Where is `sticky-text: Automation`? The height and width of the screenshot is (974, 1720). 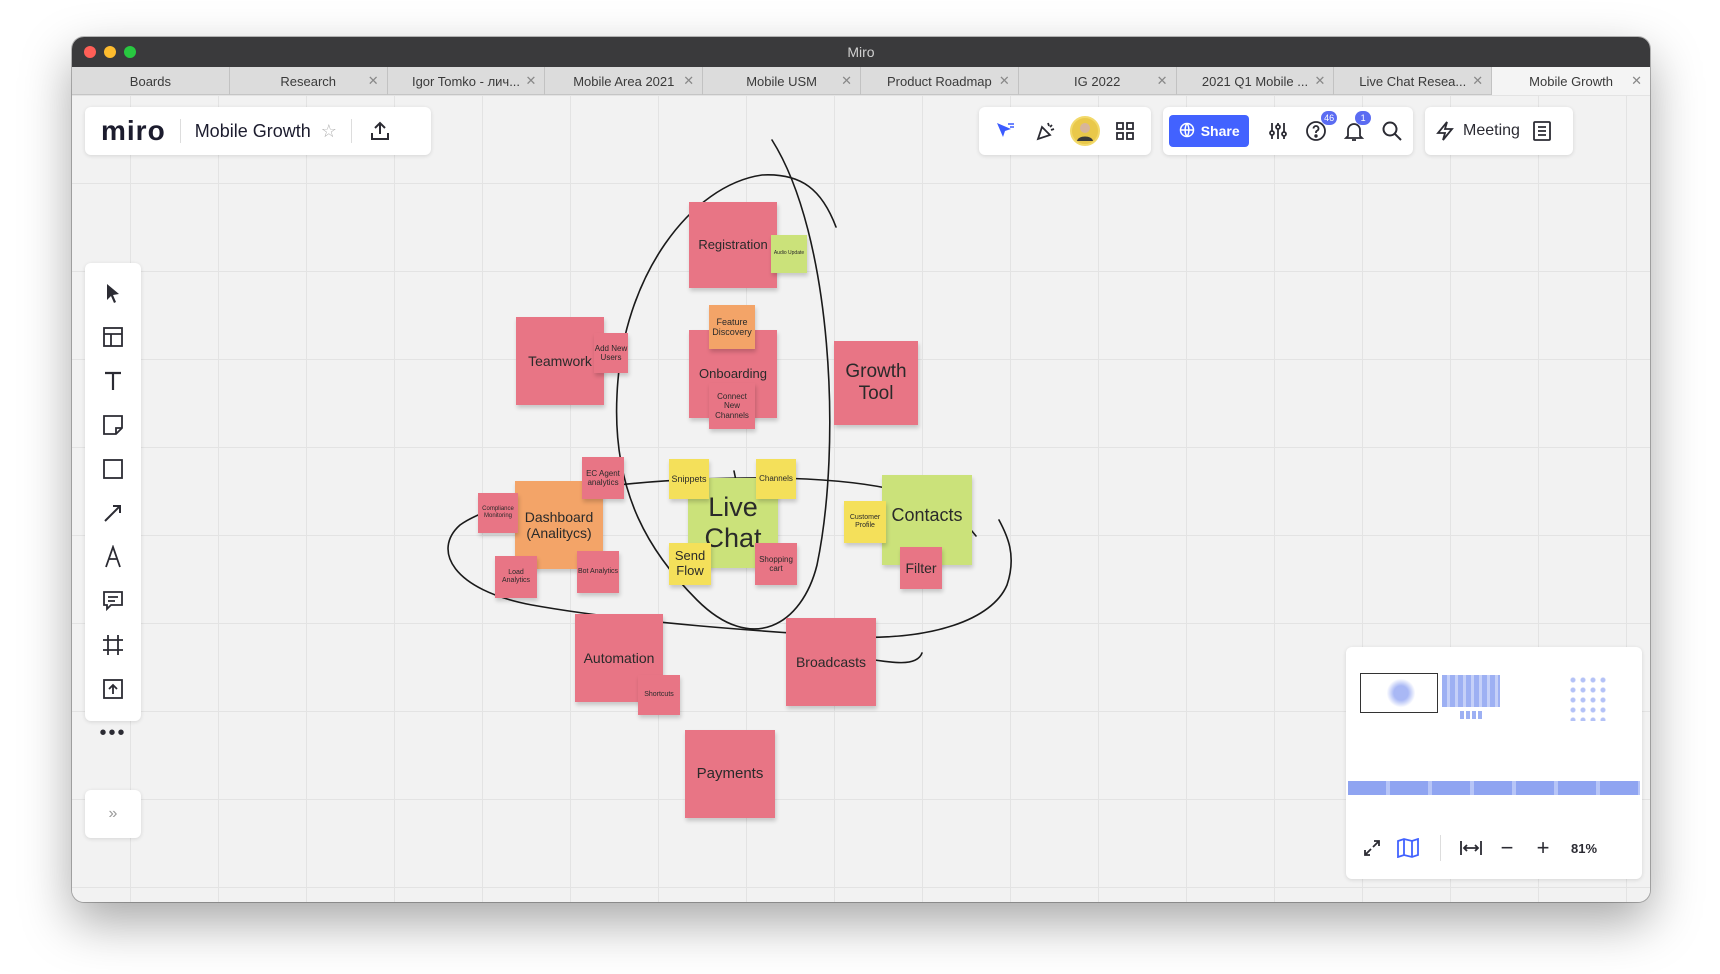 sticky-text: Automation is located at coordinates (619, 657).